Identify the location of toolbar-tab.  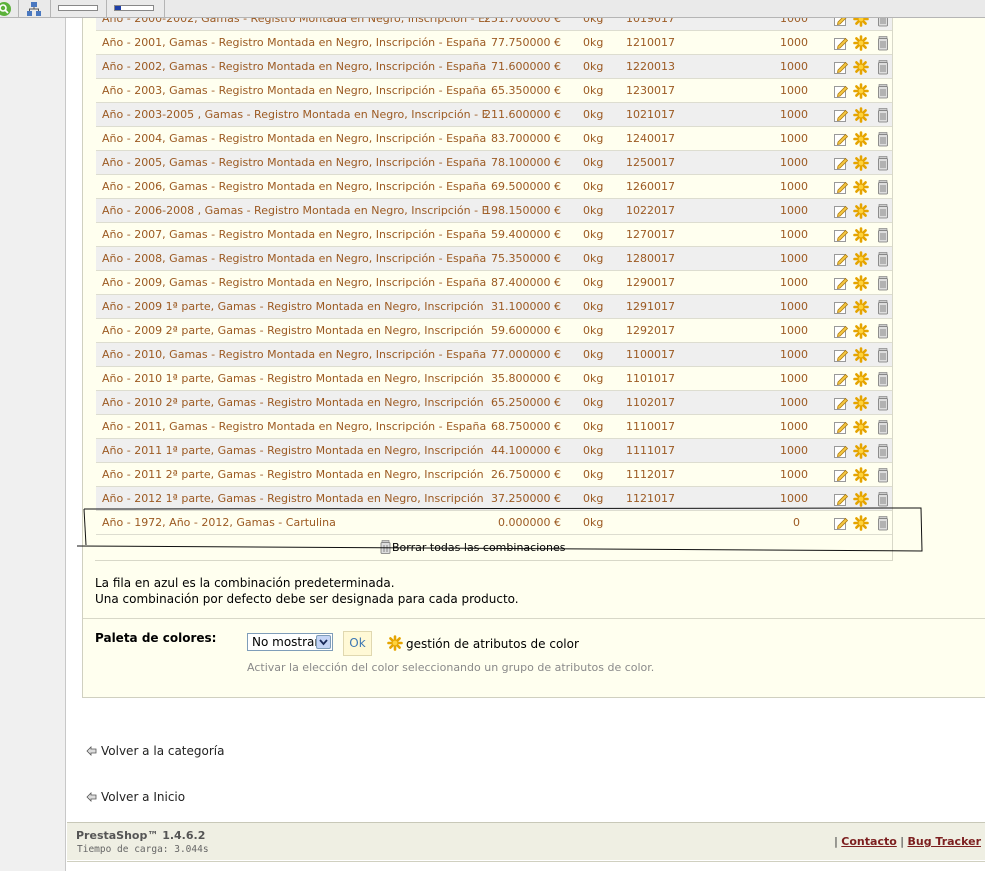
(78, 8).